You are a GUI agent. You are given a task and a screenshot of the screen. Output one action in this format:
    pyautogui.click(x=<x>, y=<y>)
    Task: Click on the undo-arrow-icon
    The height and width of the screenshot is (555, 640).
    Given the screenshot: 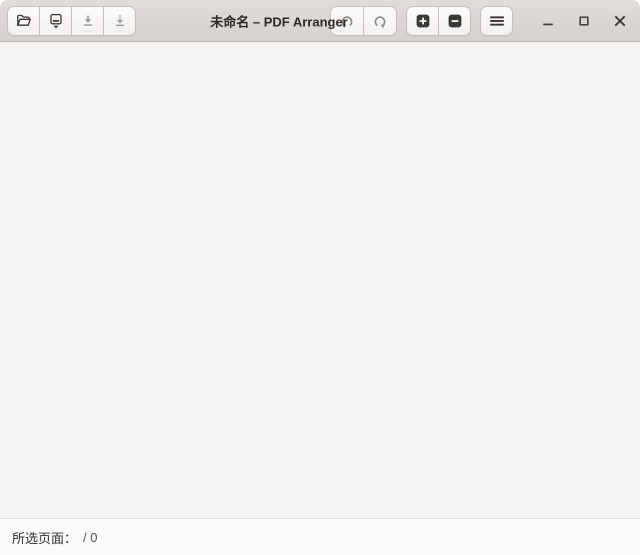 What is the action you would take?
    pyautogui.click(x=347, y=21)
    